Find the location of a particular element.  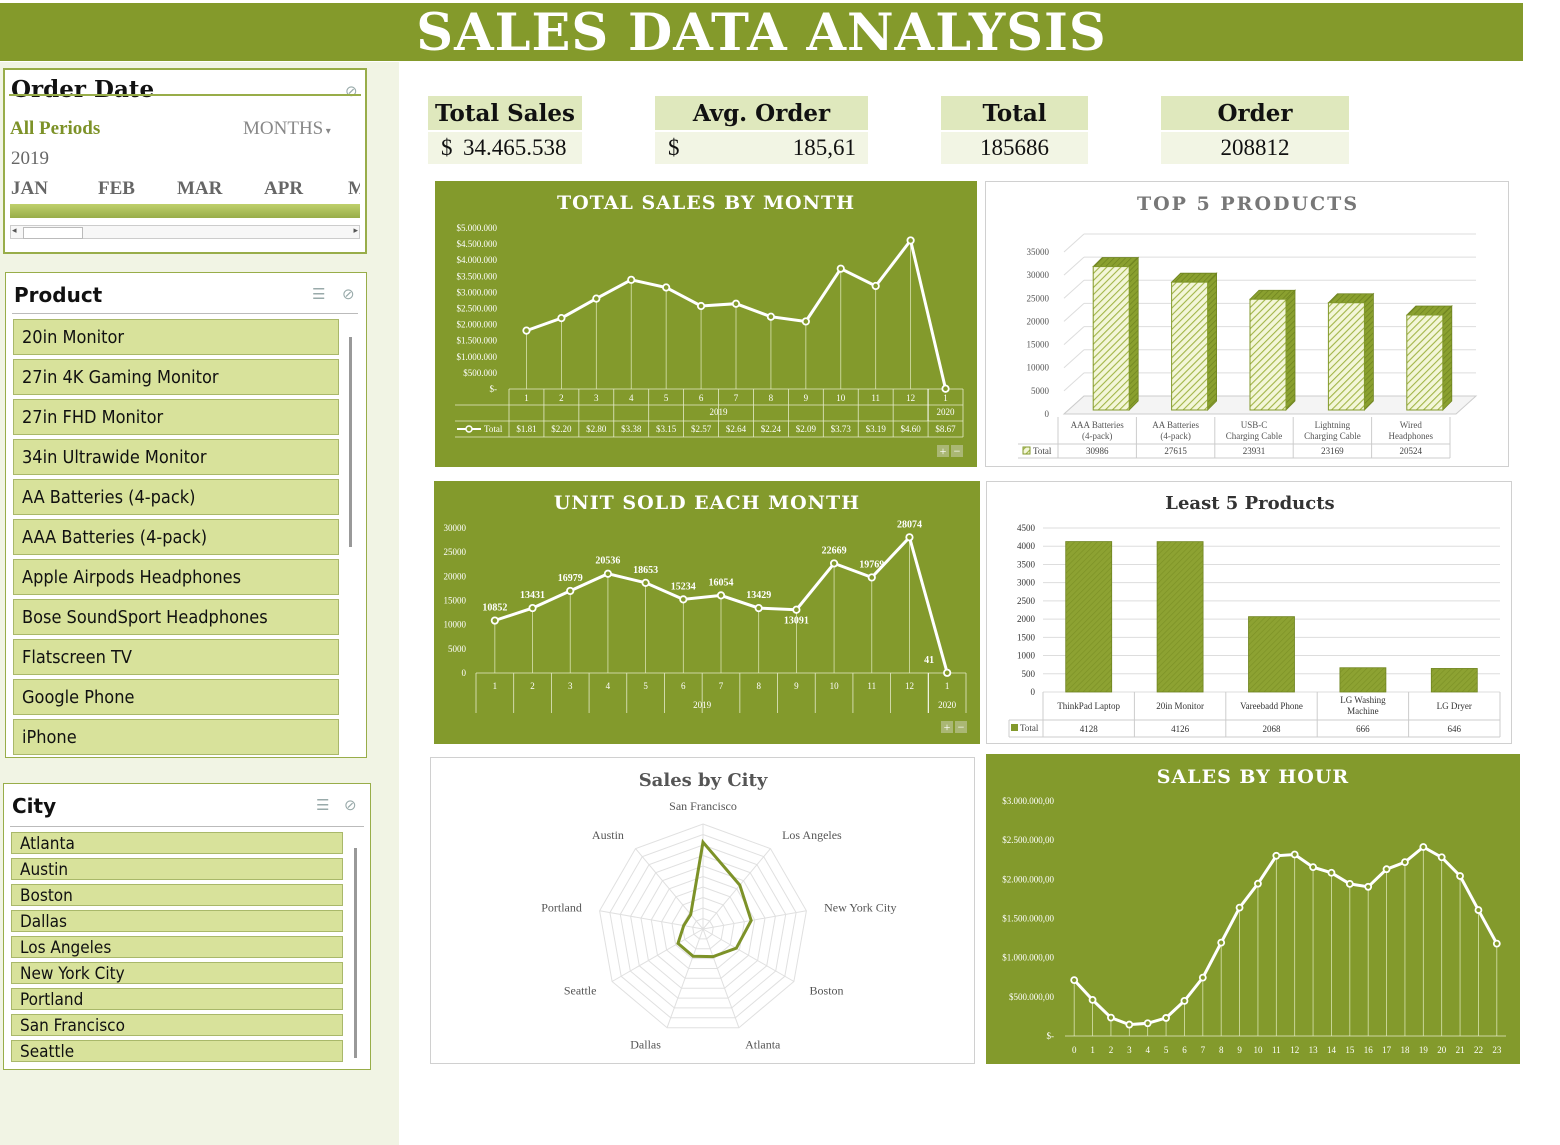

city-item-los-angeles: Los Angeles is located at coordinates (177, 947).